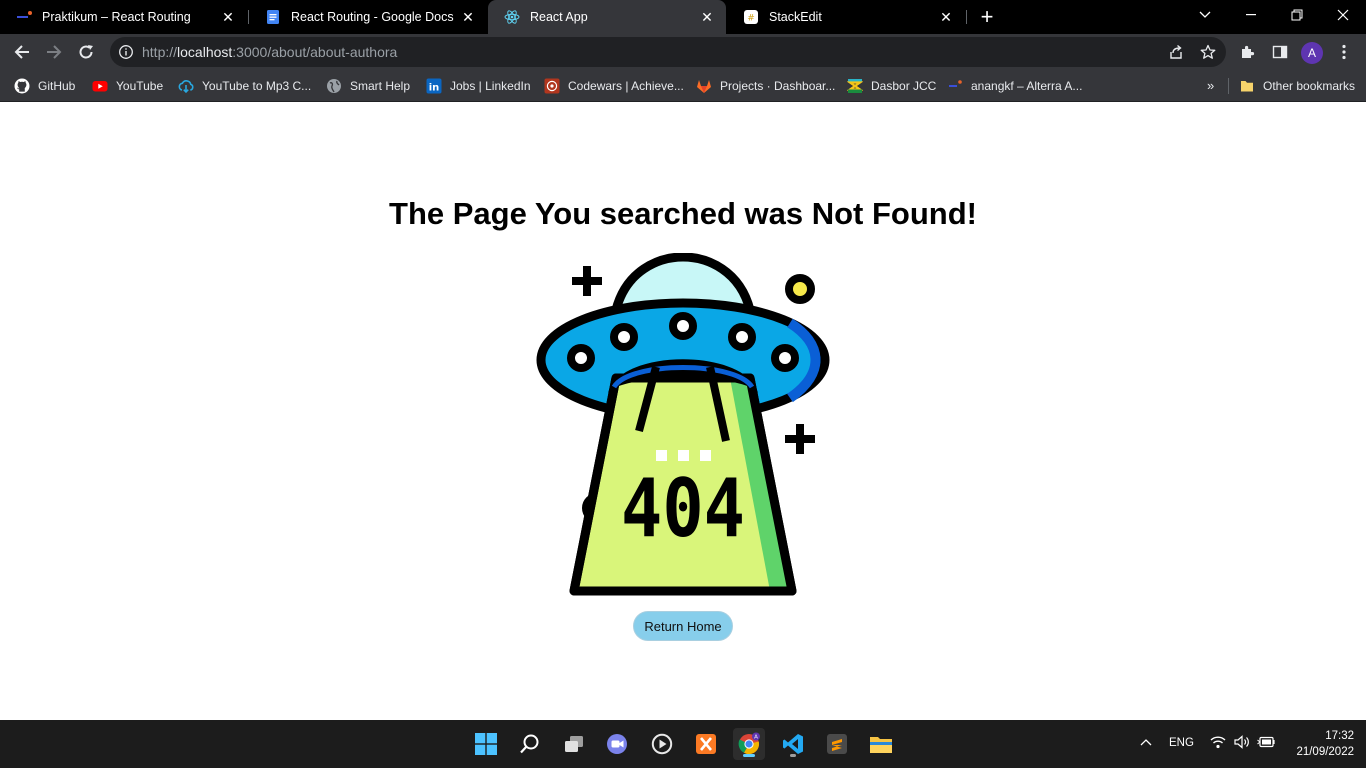  I want to click on tab-title: Praktikum – React Routing, so click(116, 17).